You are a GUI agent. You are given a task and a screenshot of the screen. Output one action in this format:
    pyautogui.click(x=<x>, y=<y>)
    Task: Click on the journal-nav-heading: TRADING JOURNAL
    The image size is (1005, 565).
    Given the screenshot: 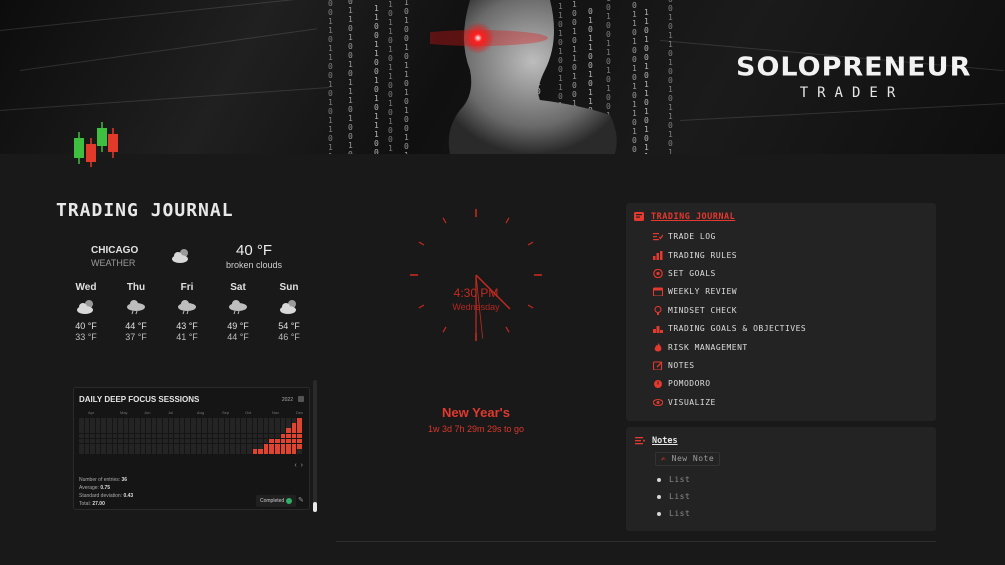 What is the action you would take?
    pyautogui.click(x=684, y=217)
    